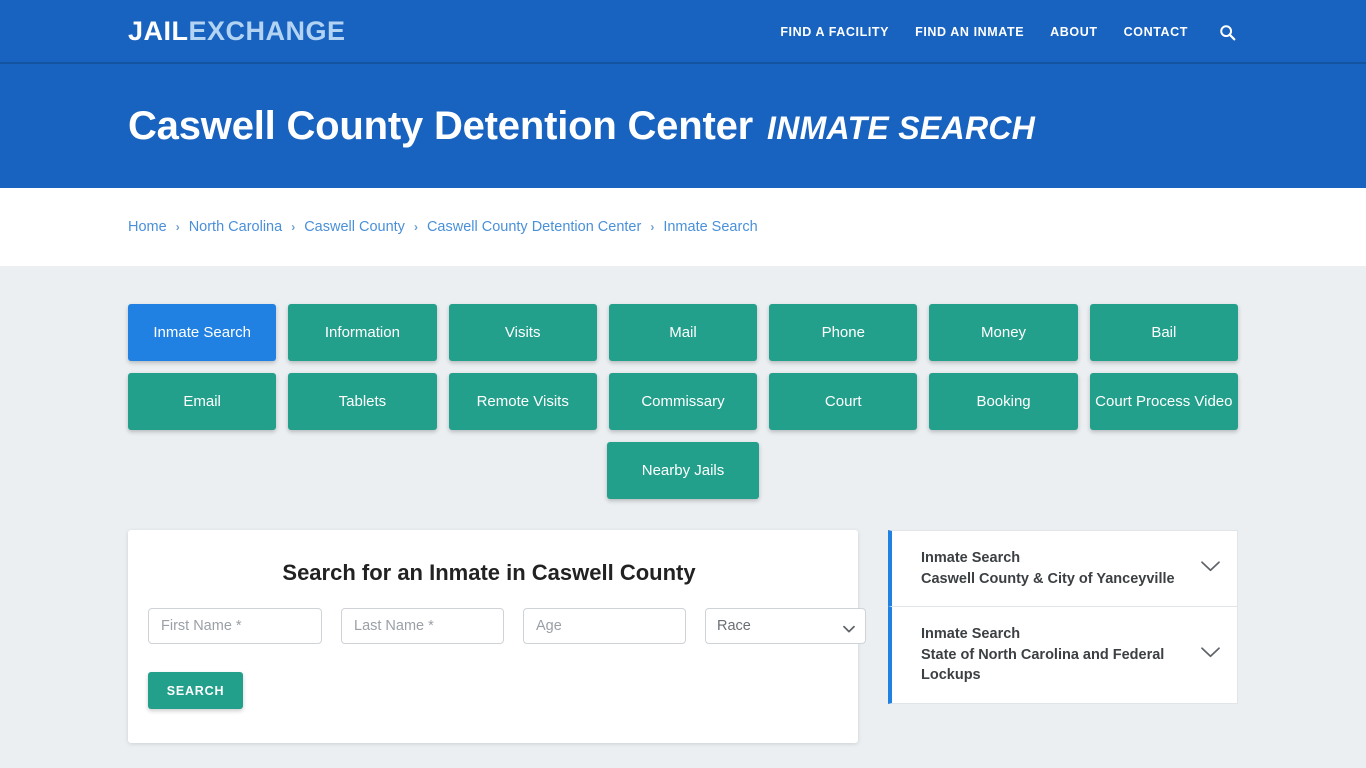  I want to click on tab-bail: Bail, so click(1163, 332).